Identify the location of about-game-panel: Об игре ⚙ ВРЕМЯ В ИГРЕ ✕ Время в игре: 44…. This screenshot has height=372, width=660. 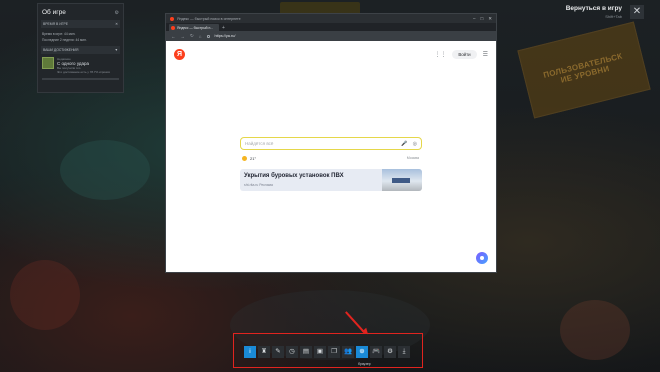
(80, 48).